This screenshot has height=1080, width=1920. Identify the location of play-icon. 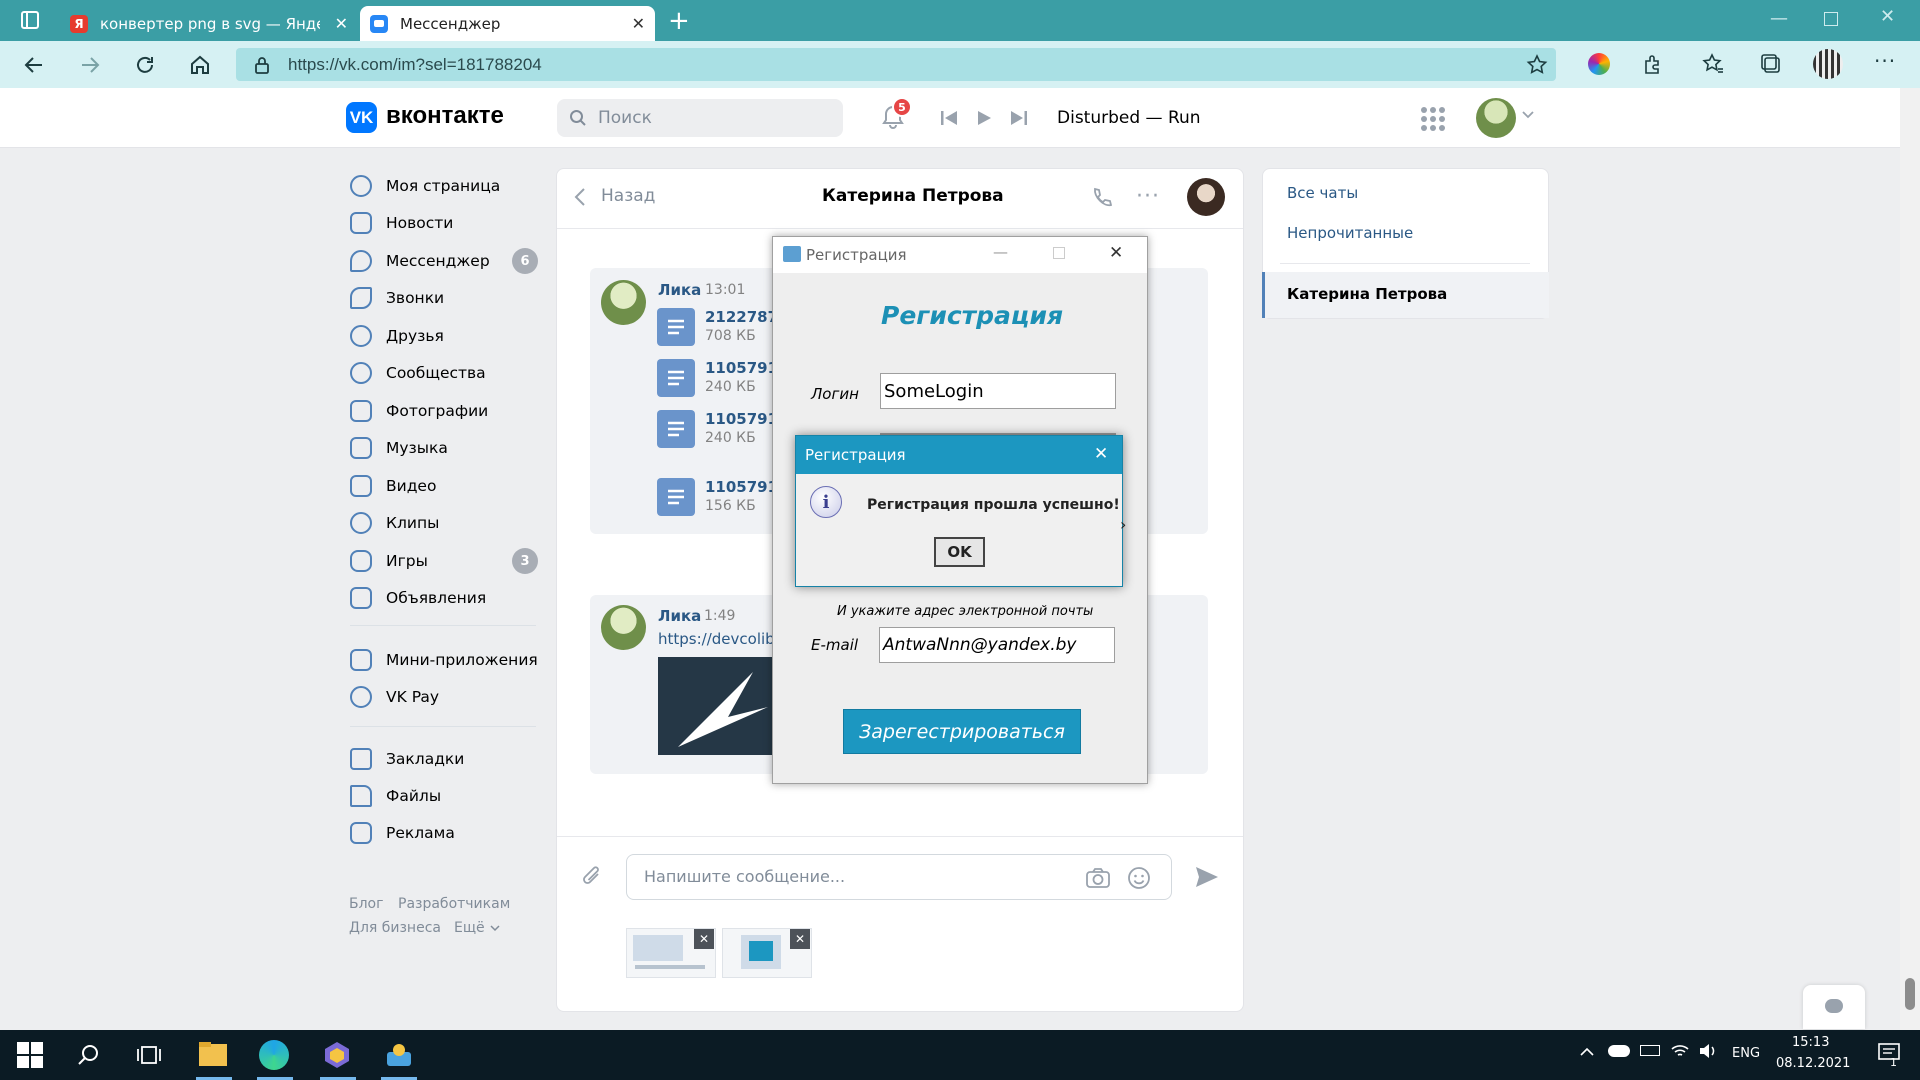
(984, 118).